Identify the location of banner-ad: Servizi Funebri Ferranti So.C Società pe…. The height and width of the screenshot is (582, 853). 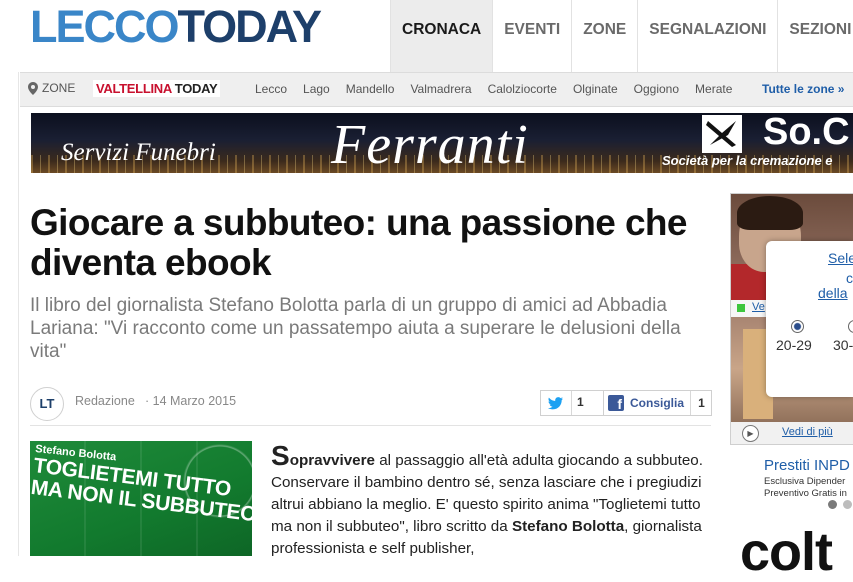
(442, 143).